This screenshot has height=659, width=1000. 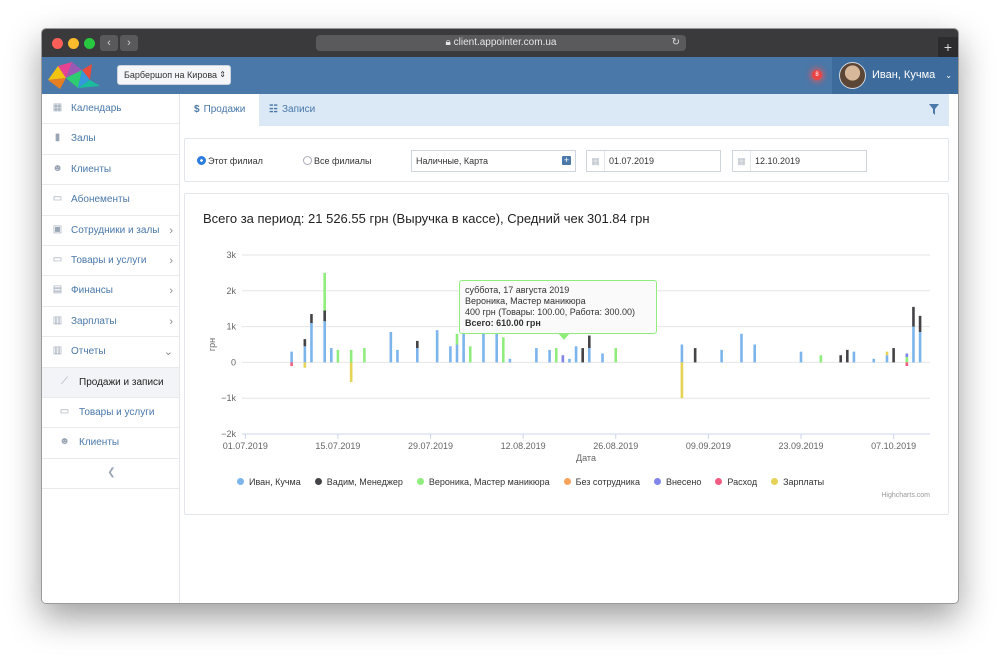 I want to click on notification-badge: 8, so click(x=817, y=75).